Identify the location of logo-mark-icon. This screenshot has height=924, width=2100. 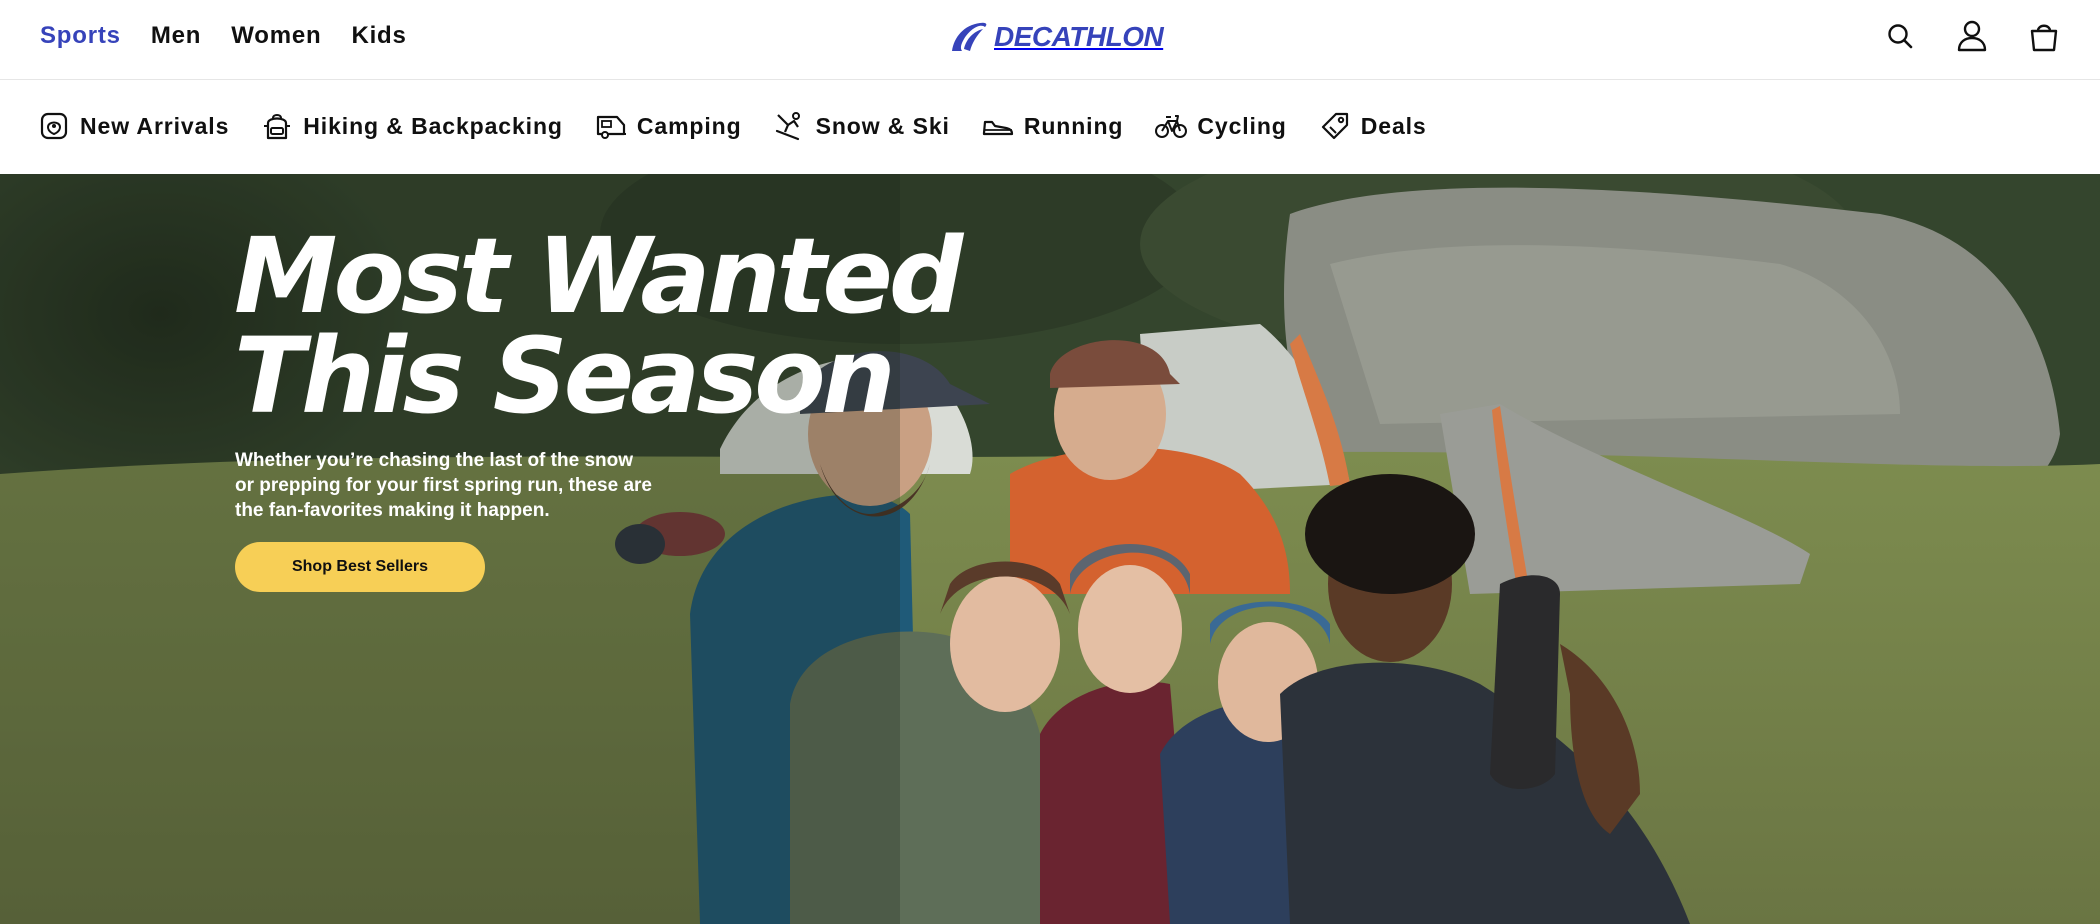
(969, 36).